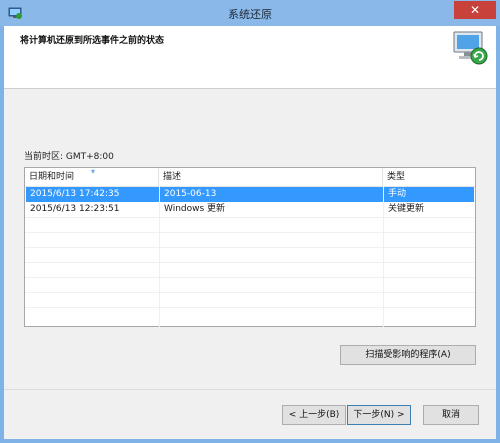  Describe the element at coordinates (92, 41) in the screenshot. I see `page-title: 将计算机还原到所选事件之前的状态` at that location.